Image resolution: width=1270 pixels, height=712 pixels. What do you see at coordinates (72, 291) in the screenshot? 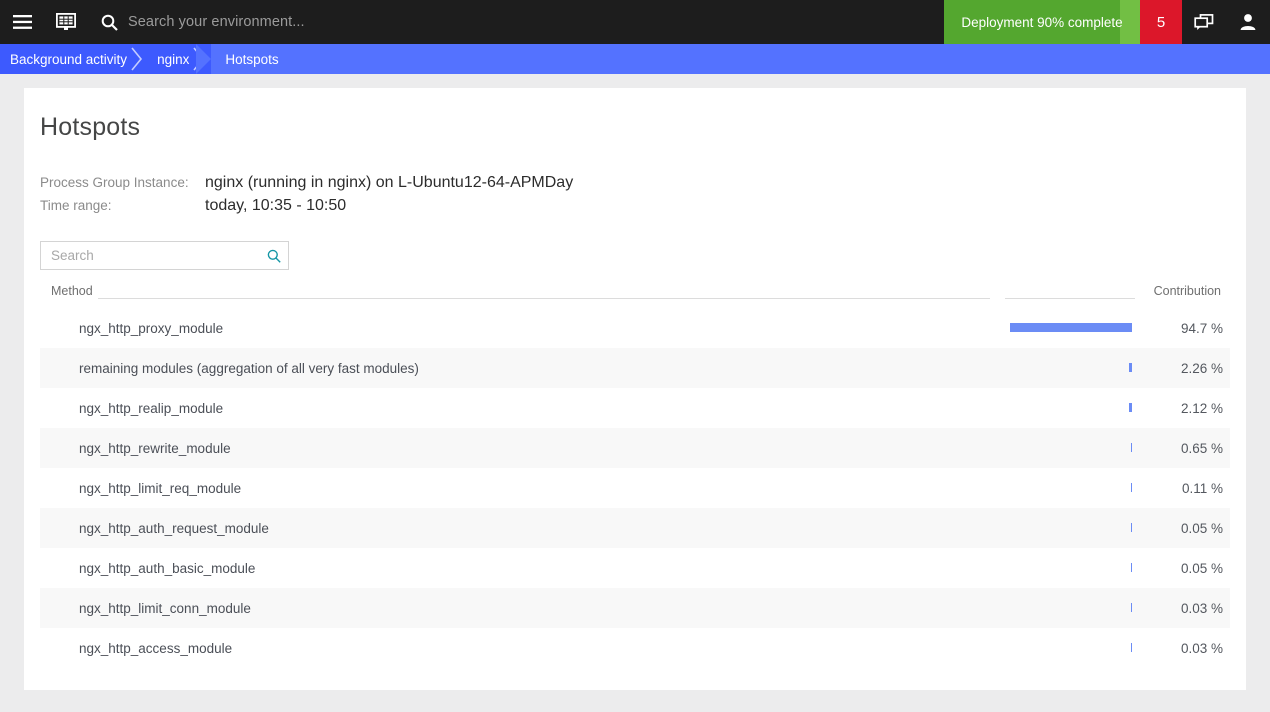
I see `column-header-method: Method` at bounding box center [72, 291].